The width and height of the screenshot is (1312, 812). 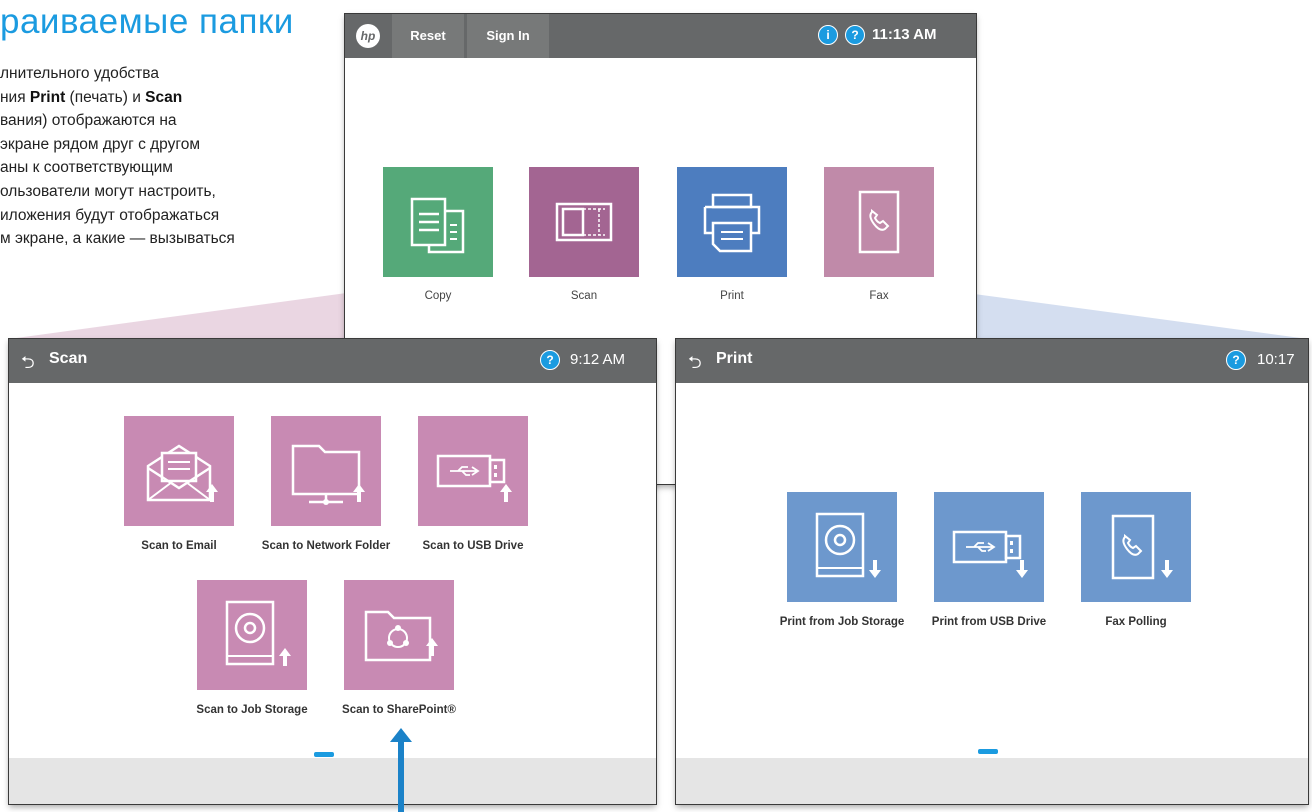 I want to click on intro-line: ользователи могут настроить,, so click(x=108, y=191).